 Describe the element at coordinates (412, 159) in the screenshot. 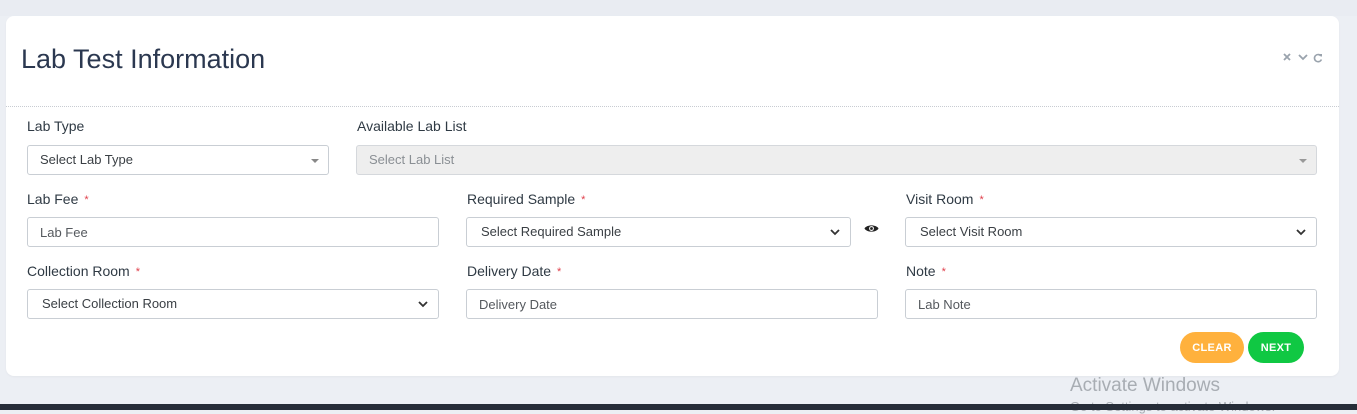

I see `available-lab-list-value: Select Lab List` at that location.